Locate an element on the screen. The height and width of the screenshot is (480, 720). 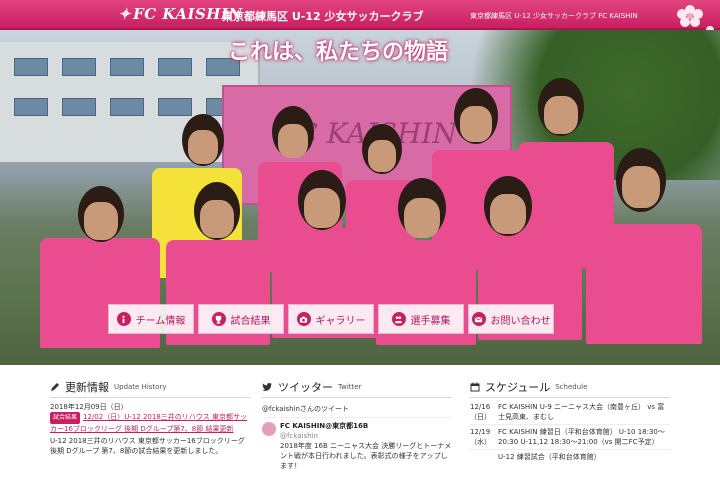
nav-recruitment: 選手募集 is located at coordinates (421, 319).